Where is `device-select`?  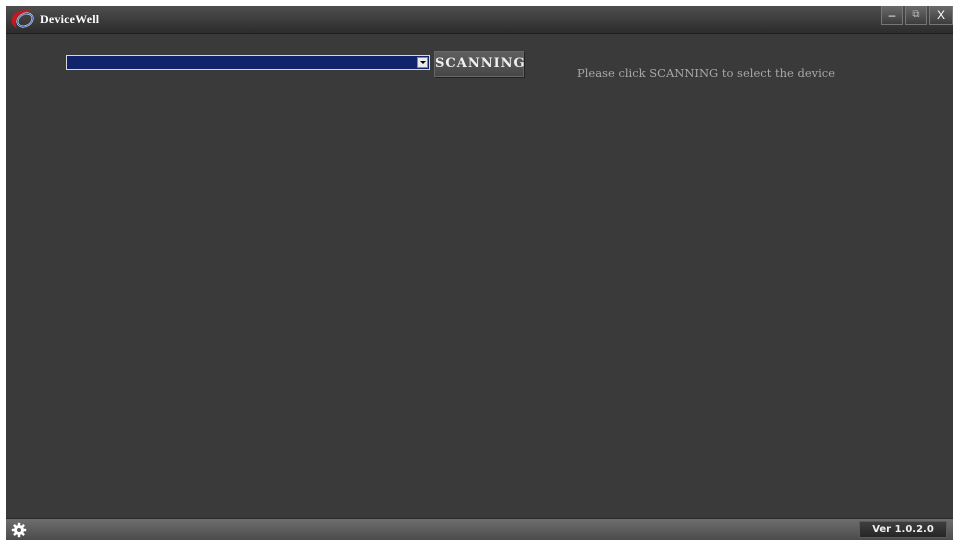
device-select is located at coordinates (248, 62).